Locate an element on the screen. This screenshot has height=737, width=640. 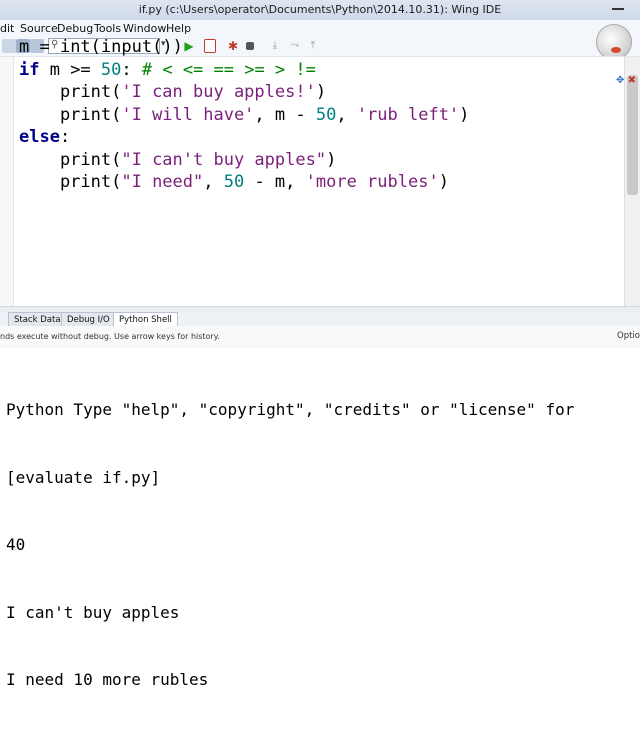
menu-tools: Tools is located at coordinates (107, 28).